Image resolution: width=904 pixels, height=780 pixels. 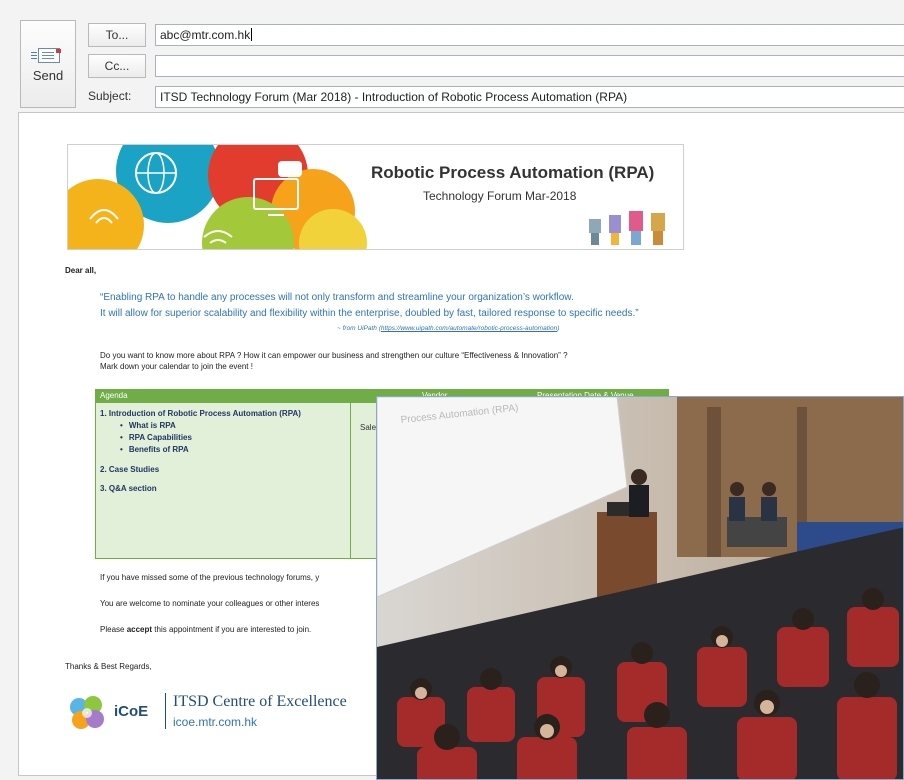 What do you see at coordinates (156, 437) in the screenshot?
I see `agenda-subitem: RPA Capabilities` at bounding box center [156, 437].